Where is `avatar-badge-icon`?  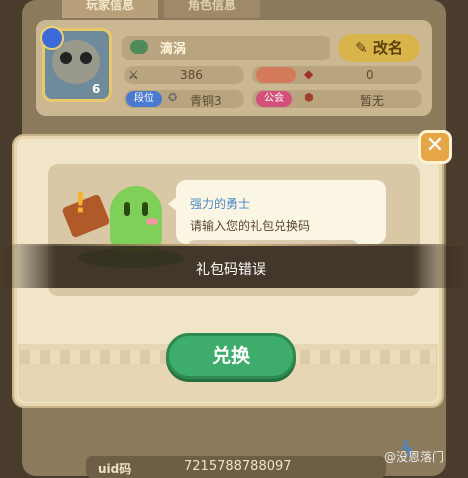 avatar-badge-icon is located at coordinates (52, 38).